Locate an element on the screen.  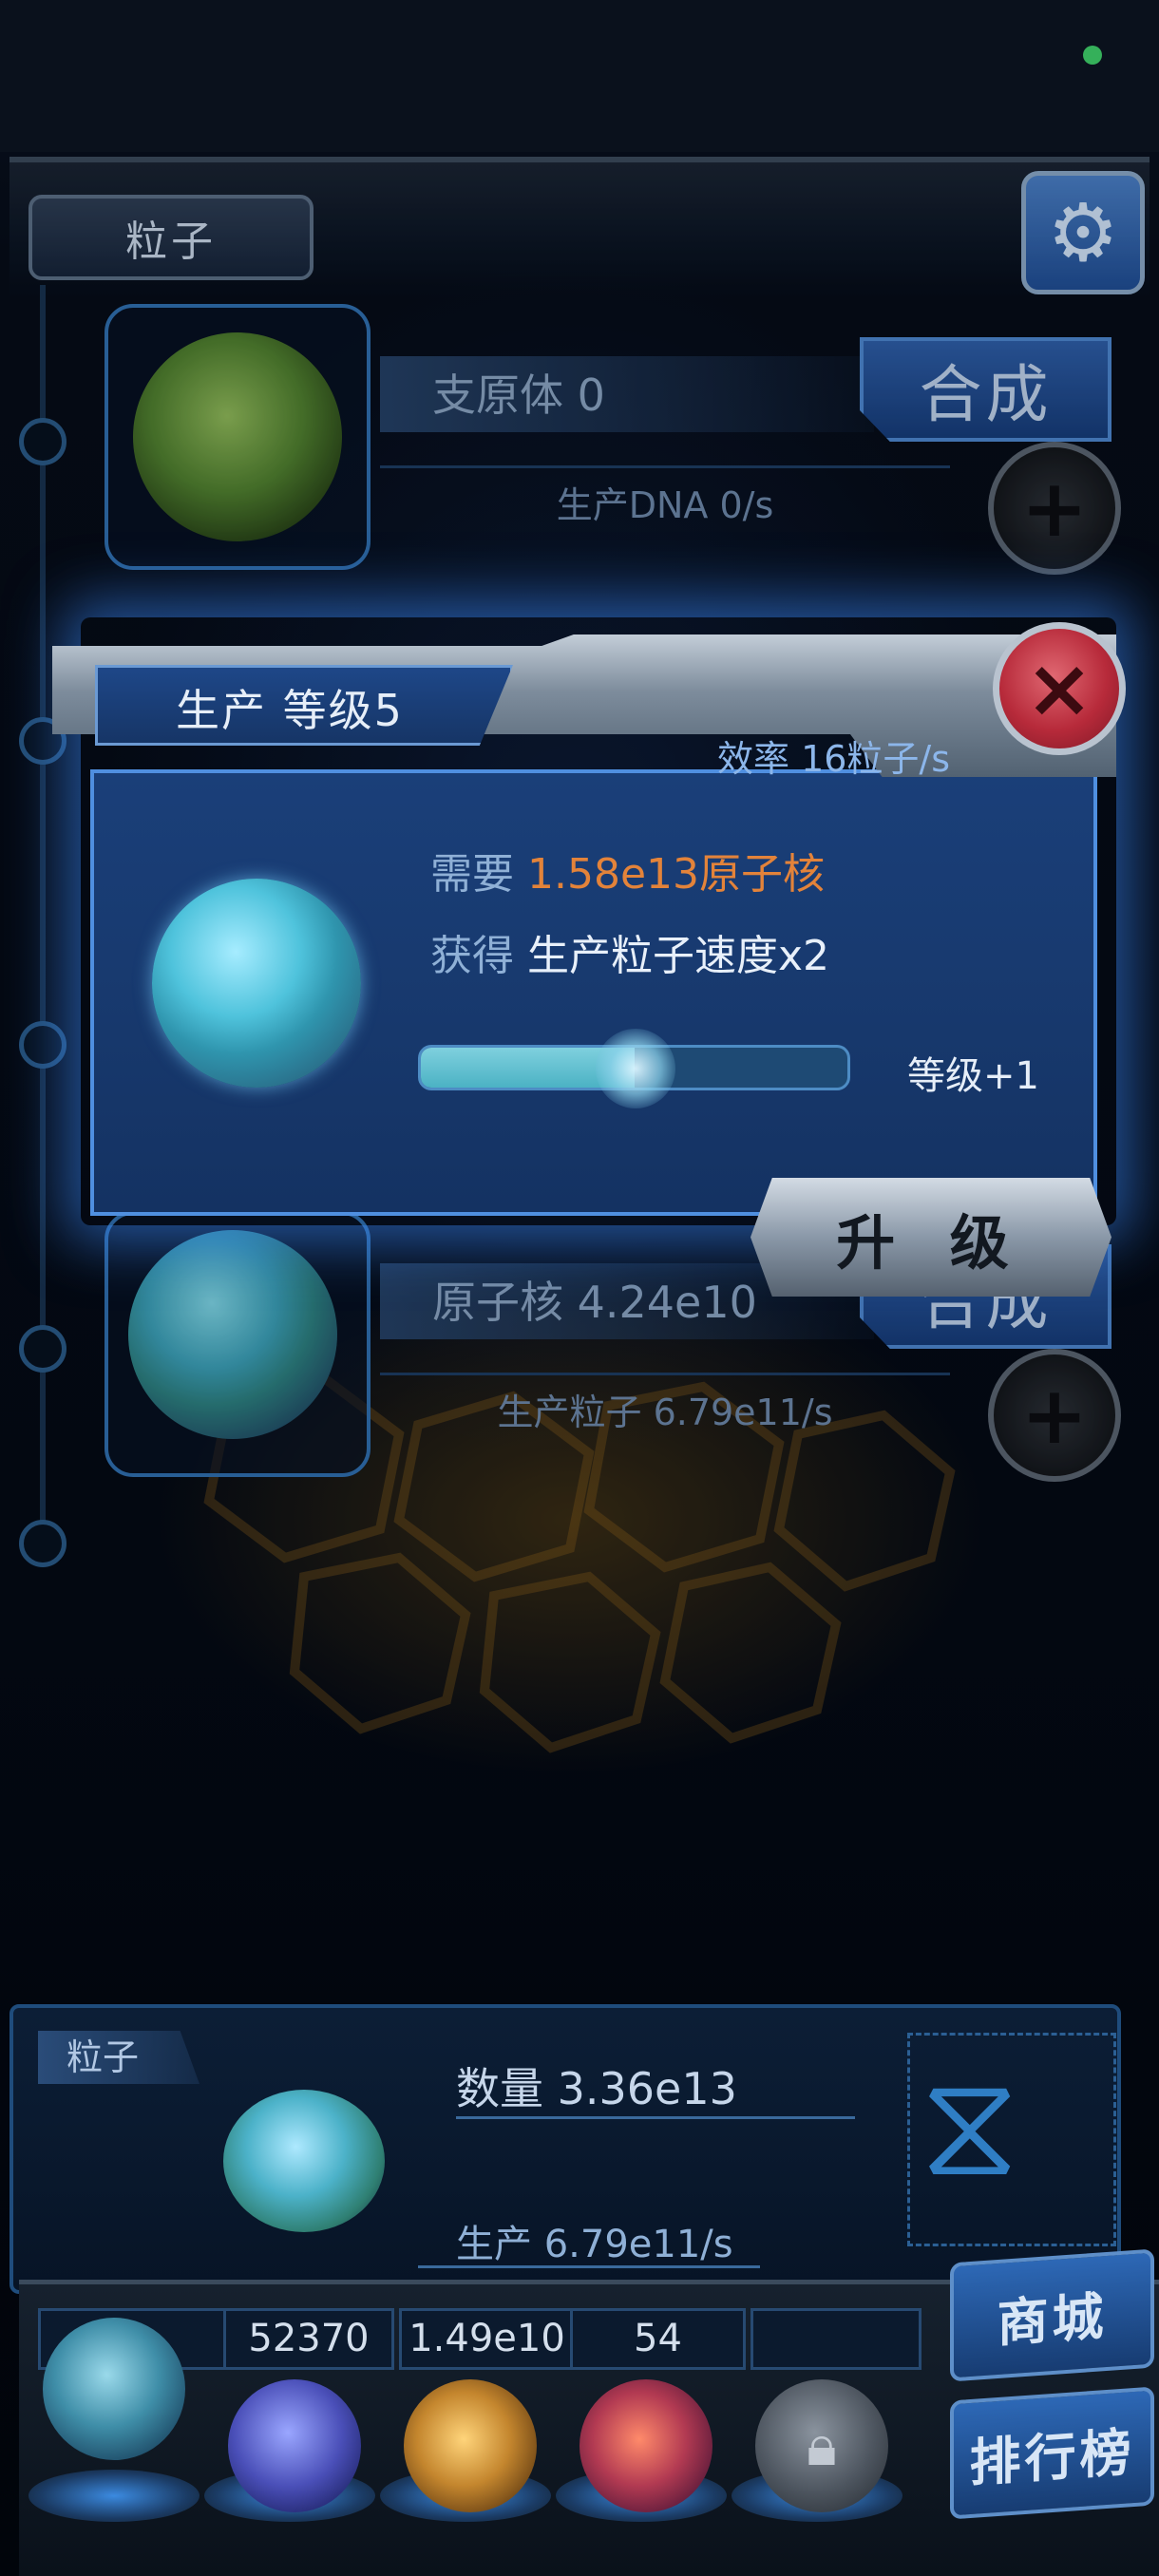
slot-brain is located at coordinates (646, 2445).